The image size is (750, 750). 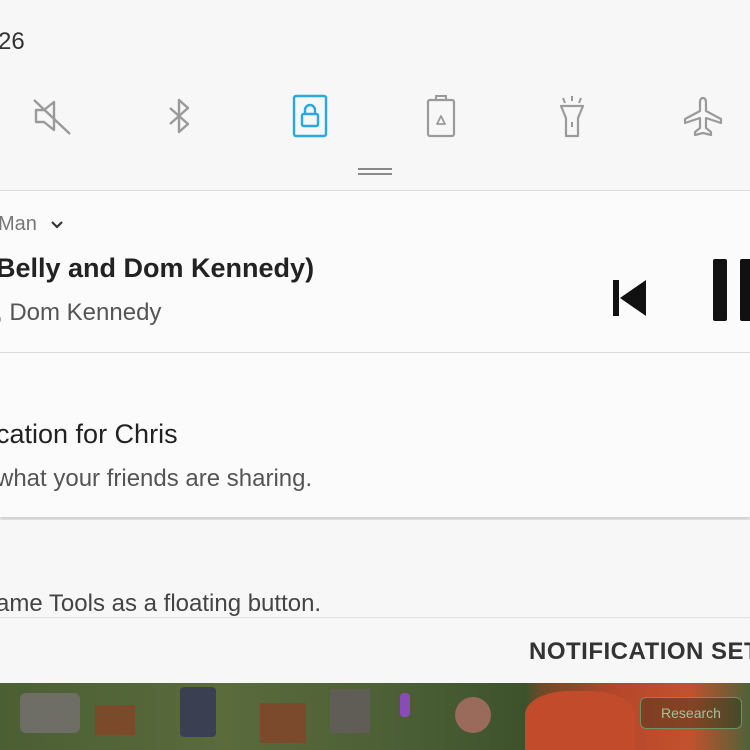 What do you see at coordinates (691, 713) in the screenshot?
I see `research-button: Research` at bounding box center [691, 713].